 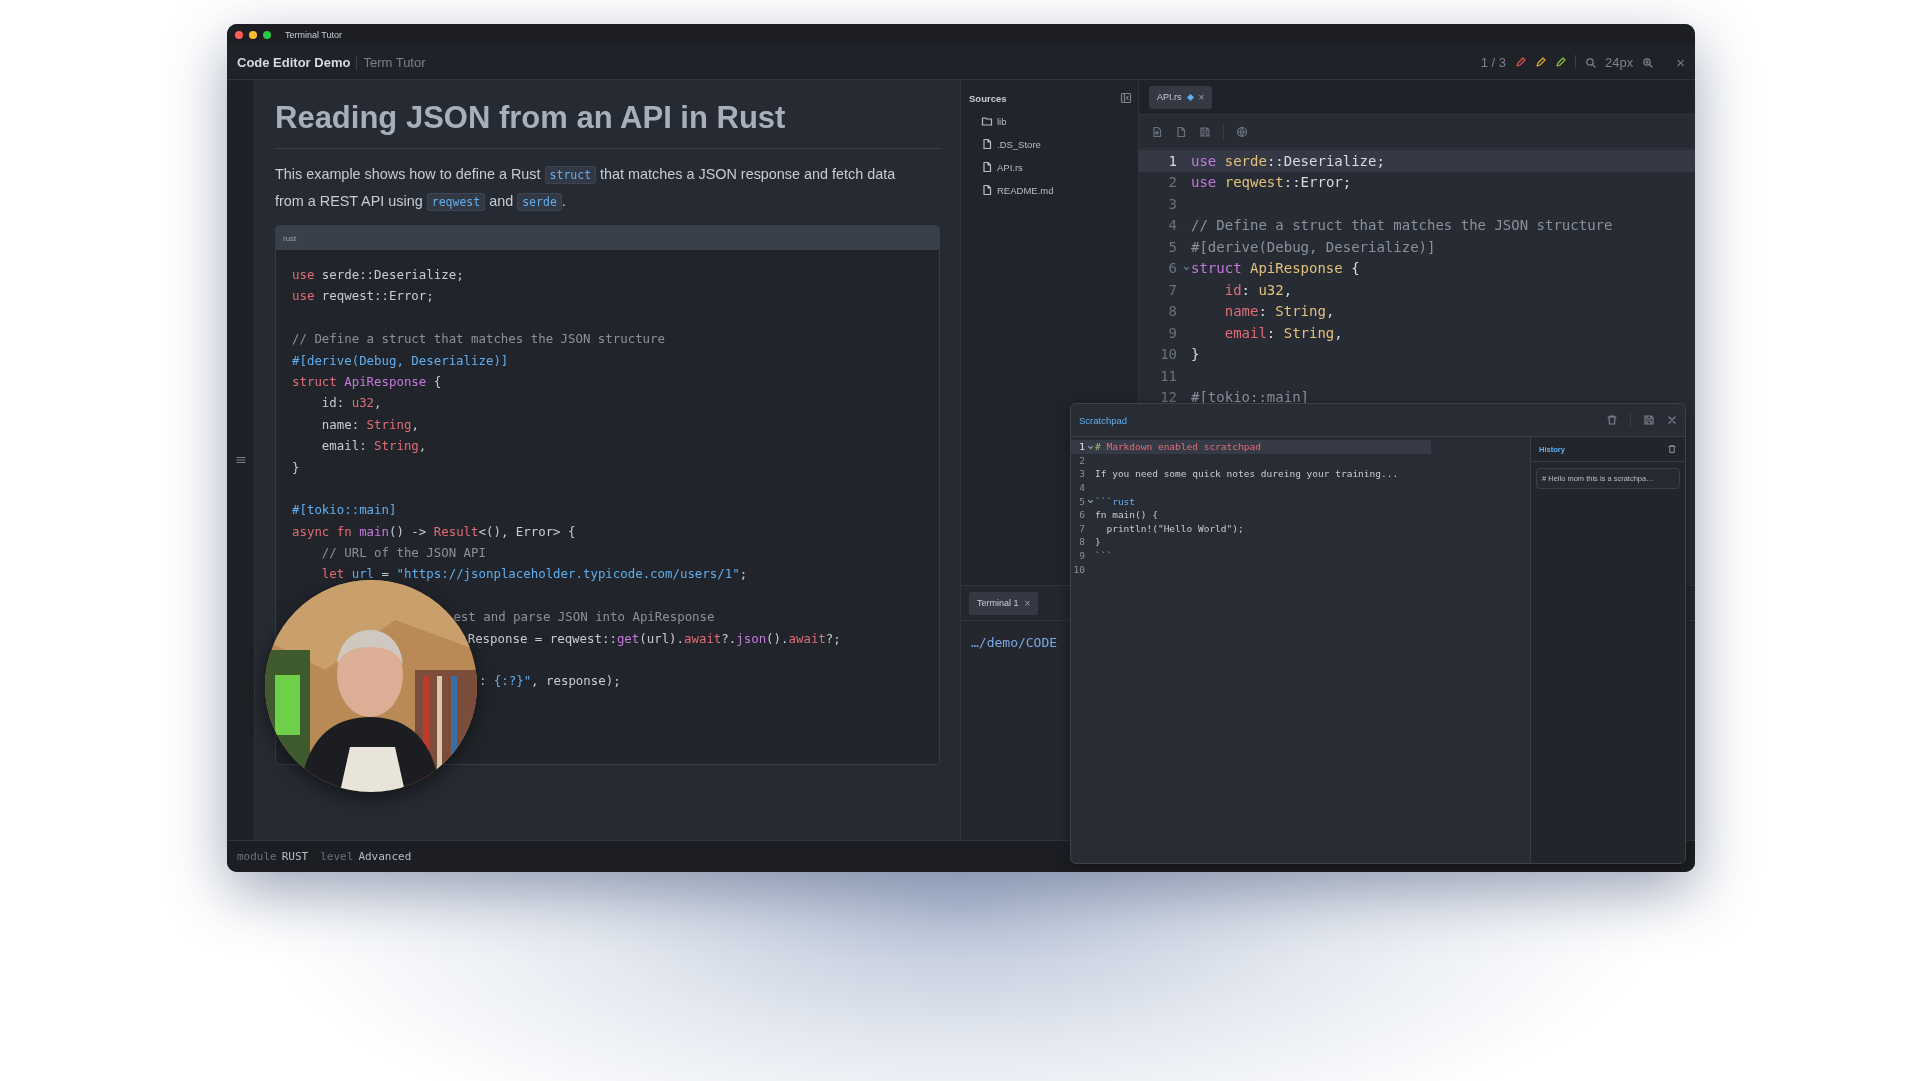 I want to click on code-line: println!("Hello World");, so click(x=1174, y=528).